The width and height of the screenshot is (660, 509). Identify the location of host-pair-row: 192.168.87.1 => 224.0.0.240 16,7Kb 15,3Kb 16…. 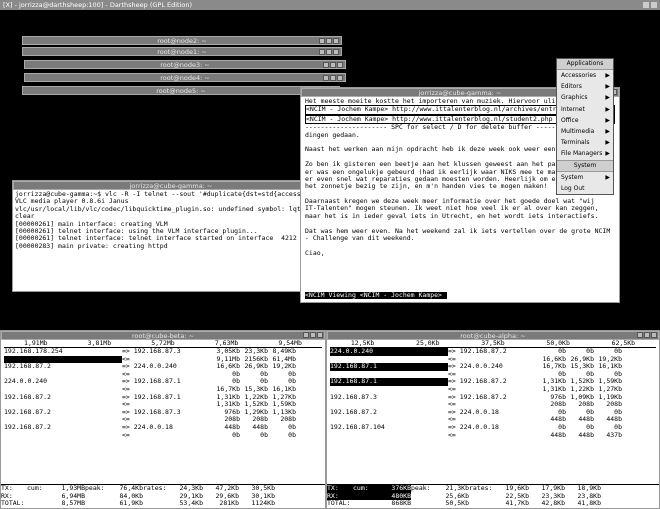
(493, 367).